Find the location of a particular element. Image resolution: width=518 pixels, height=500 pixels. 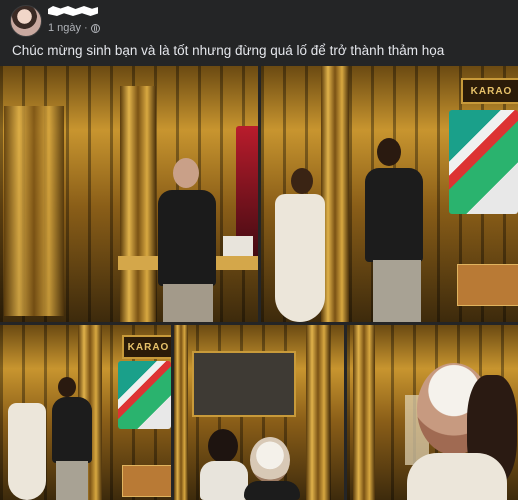

post-meta: 1 ngày · is located at coordinates (74, 28).